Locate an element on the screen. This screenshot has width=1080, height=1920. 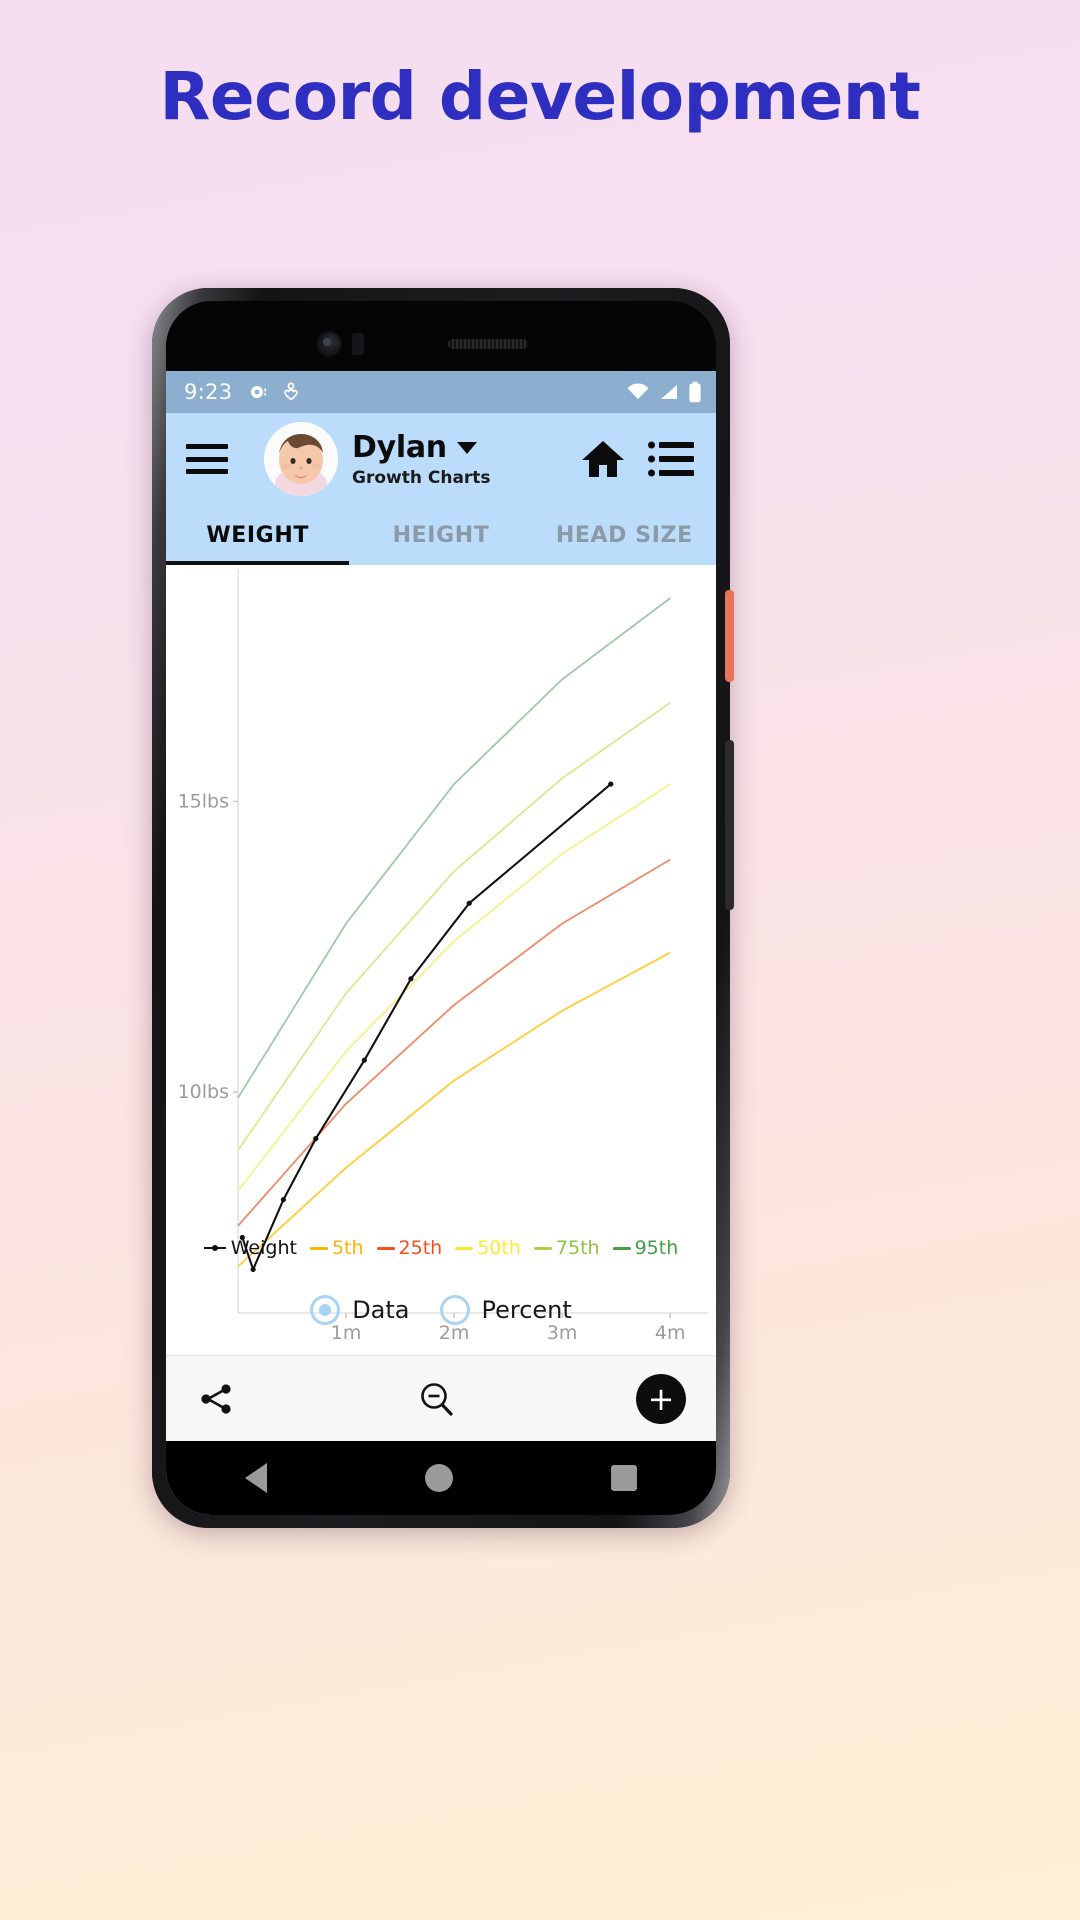
back-triangle-icon is located at coordinates (256, 1478).